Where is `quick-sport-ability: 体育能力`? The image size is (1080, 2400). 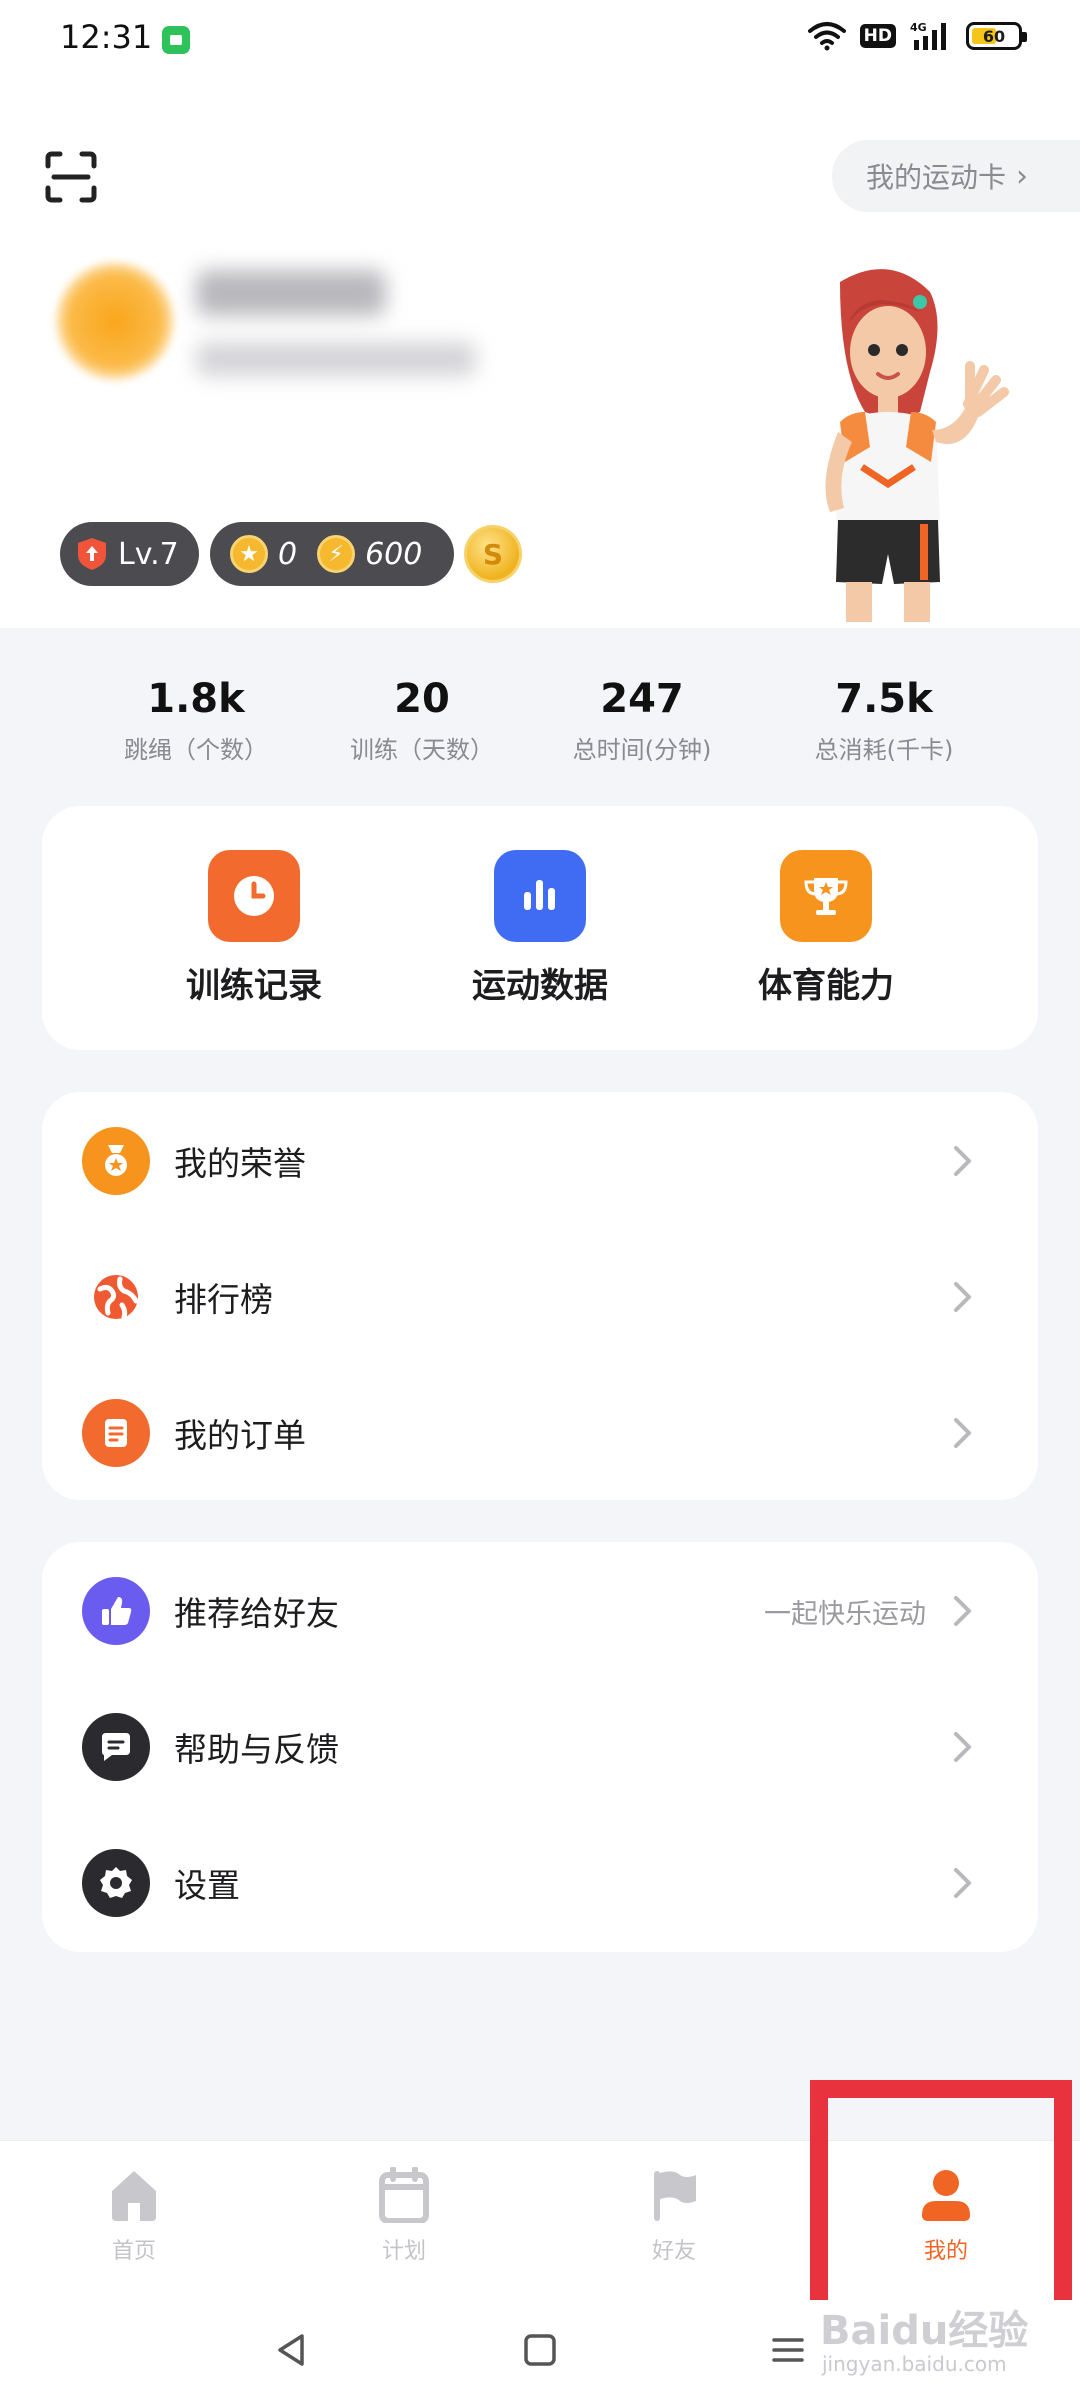 quick-sport-ability: 体育能力 is located at coordinates (826, 928).